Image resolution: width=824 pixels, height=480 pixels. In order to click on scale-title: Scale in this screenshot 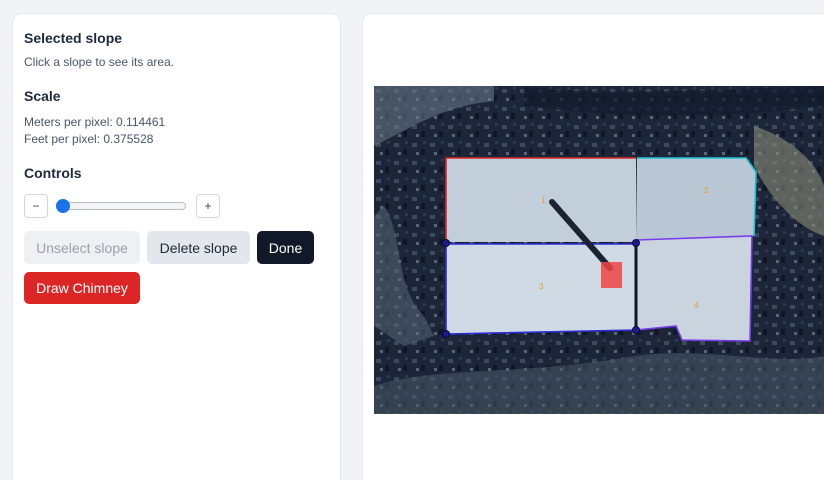, I will do `click(42, 96)`.